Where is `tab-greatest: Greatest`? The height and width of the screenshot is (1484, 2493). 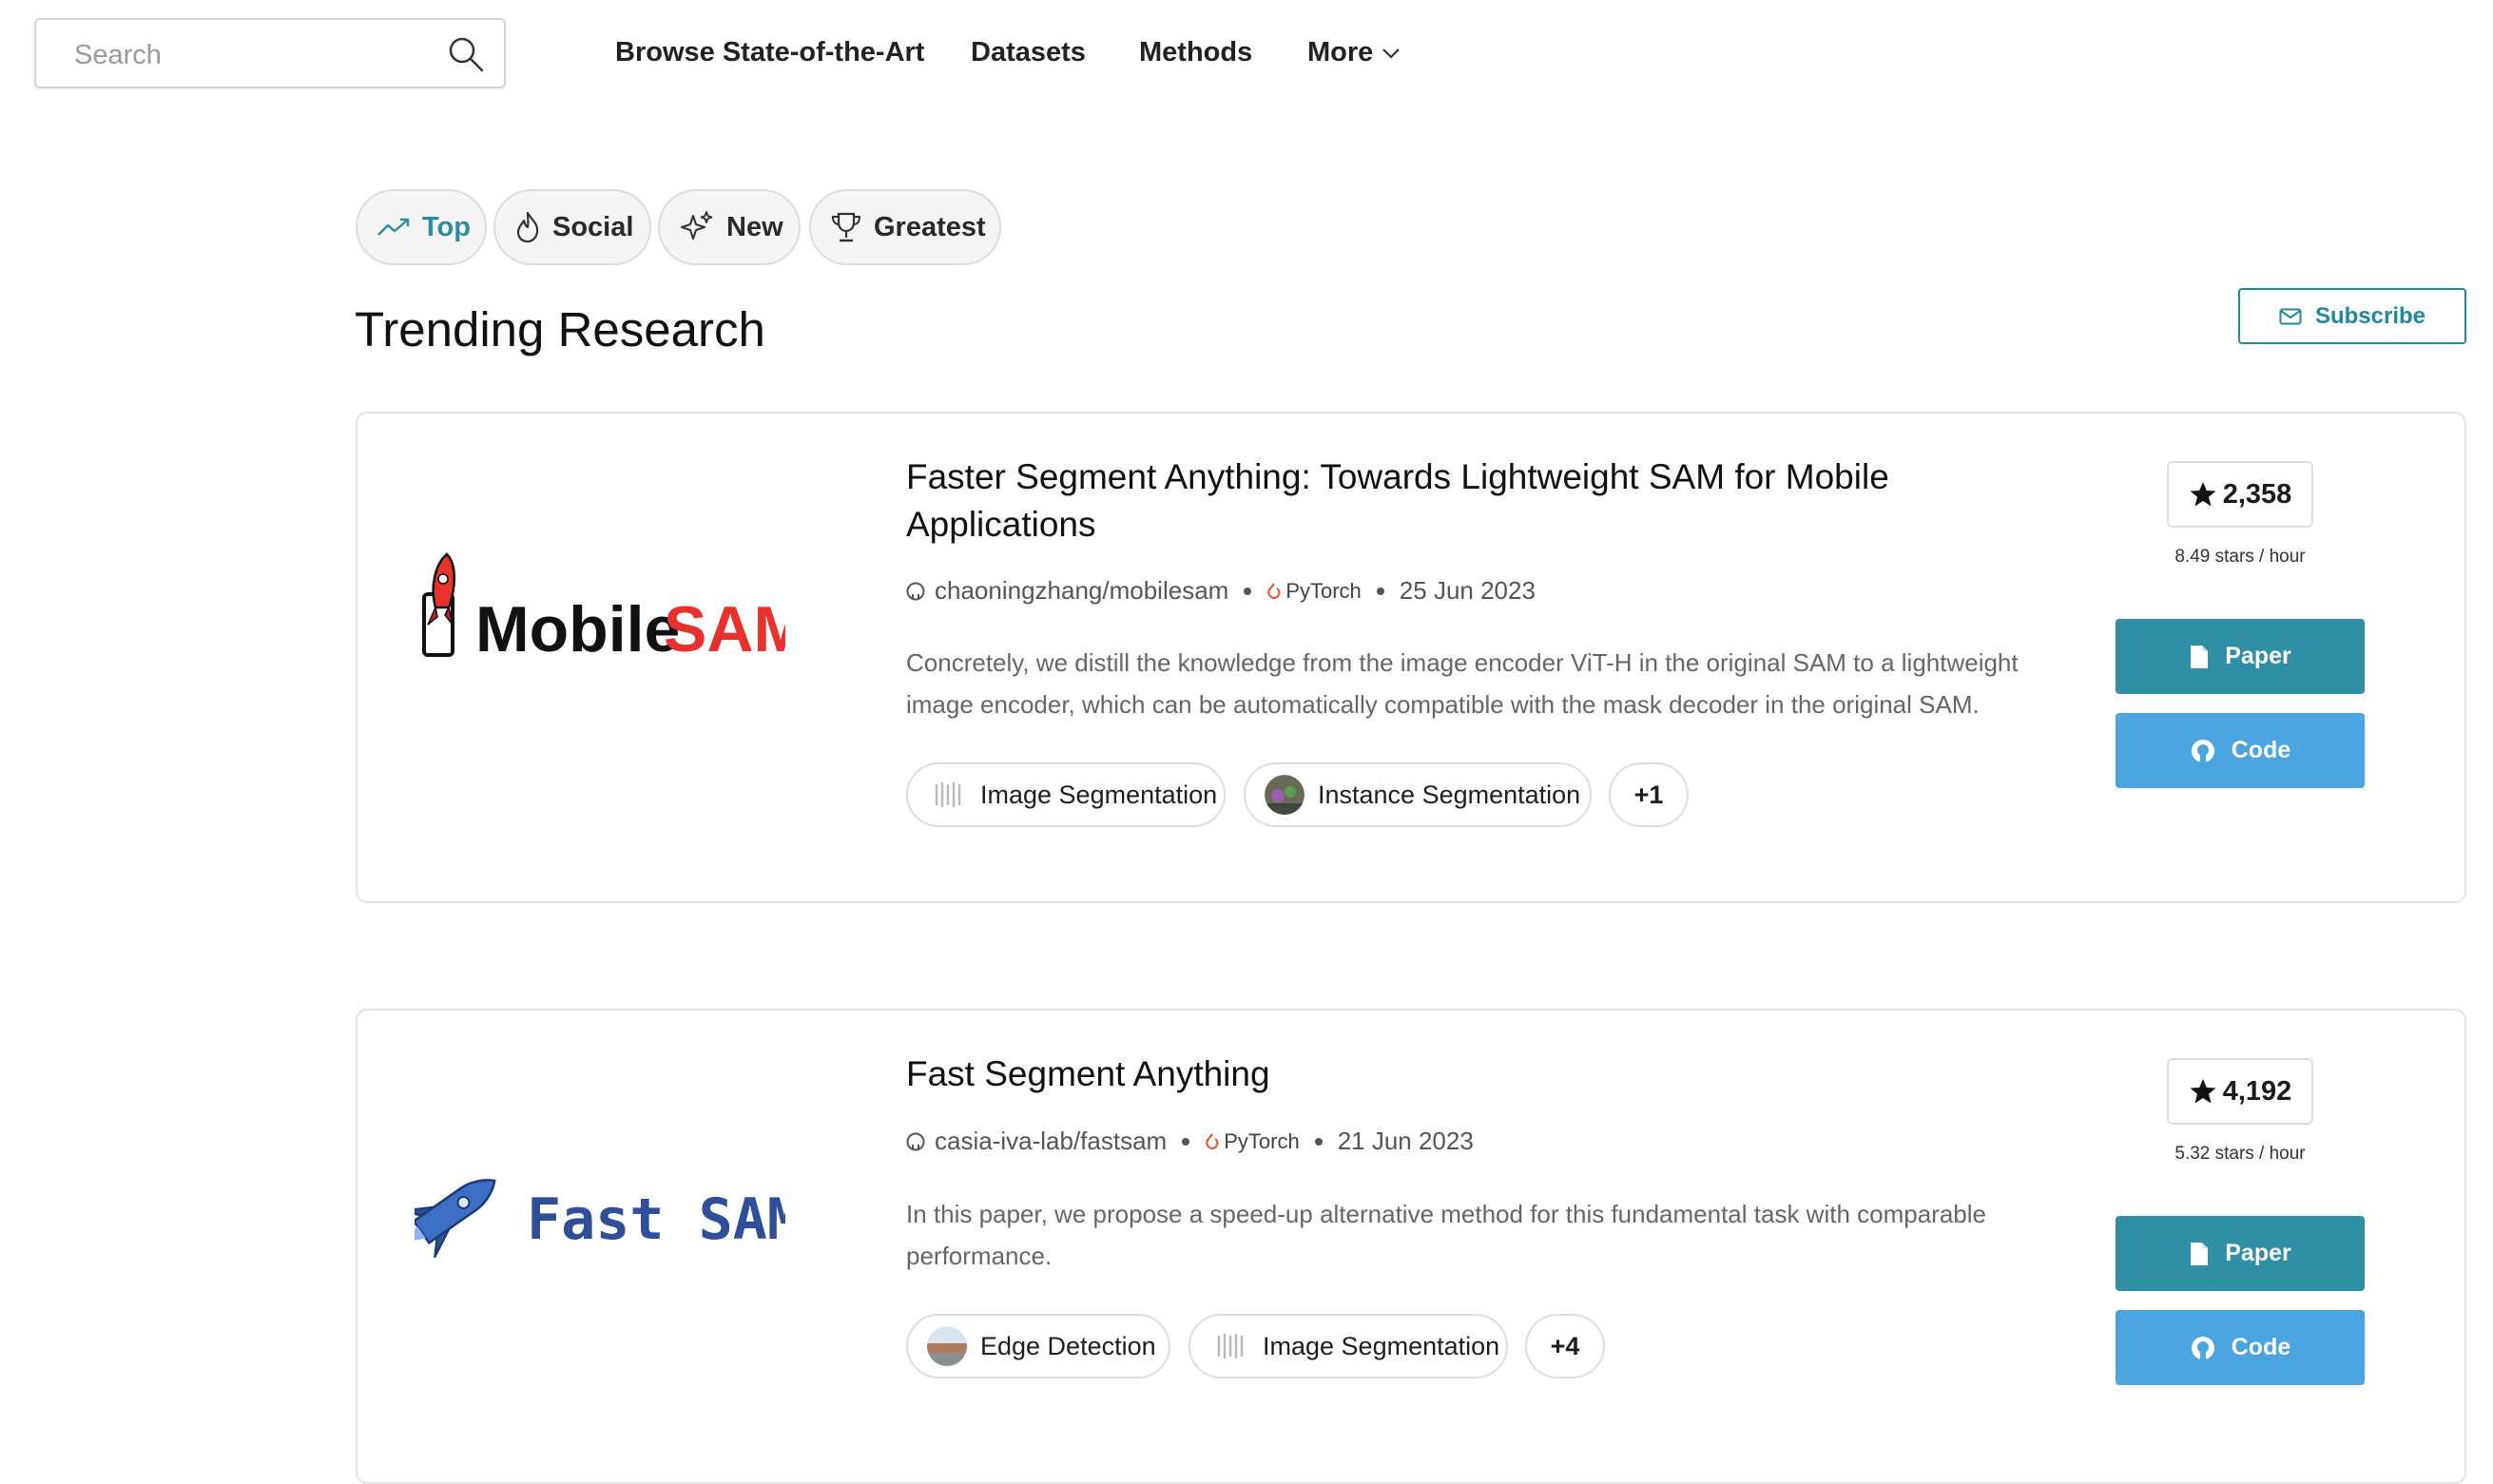 tab-greatest: Greatest is located at coordinates (905, 227).